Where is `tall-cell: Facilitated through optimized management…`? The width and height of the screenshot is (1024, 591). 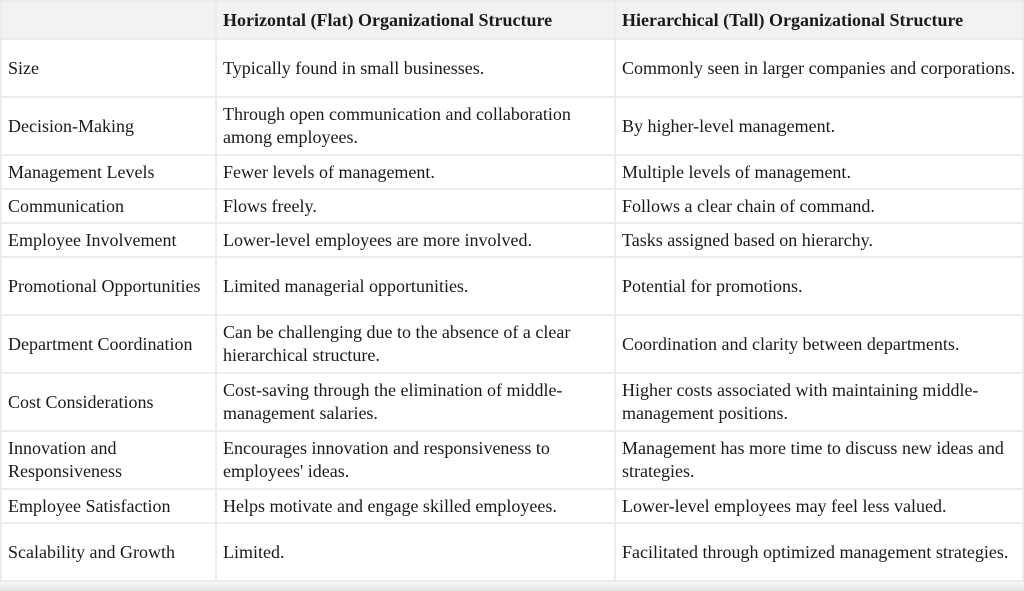
tall-cell: Facilitated through optimized management… is located at coordinates (819, 552).